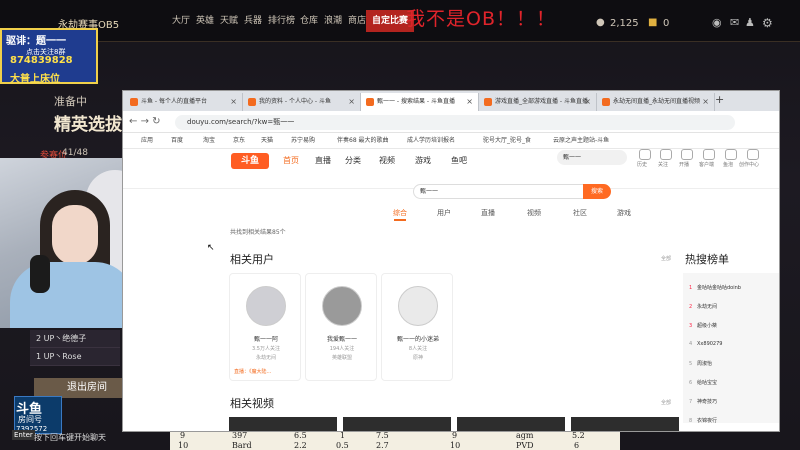 This screenshot has width=800, height=450. Describe the element at coordinates (459, 160) in the screenshot. I see `nav-fishbar: 鱼吧` at that location.